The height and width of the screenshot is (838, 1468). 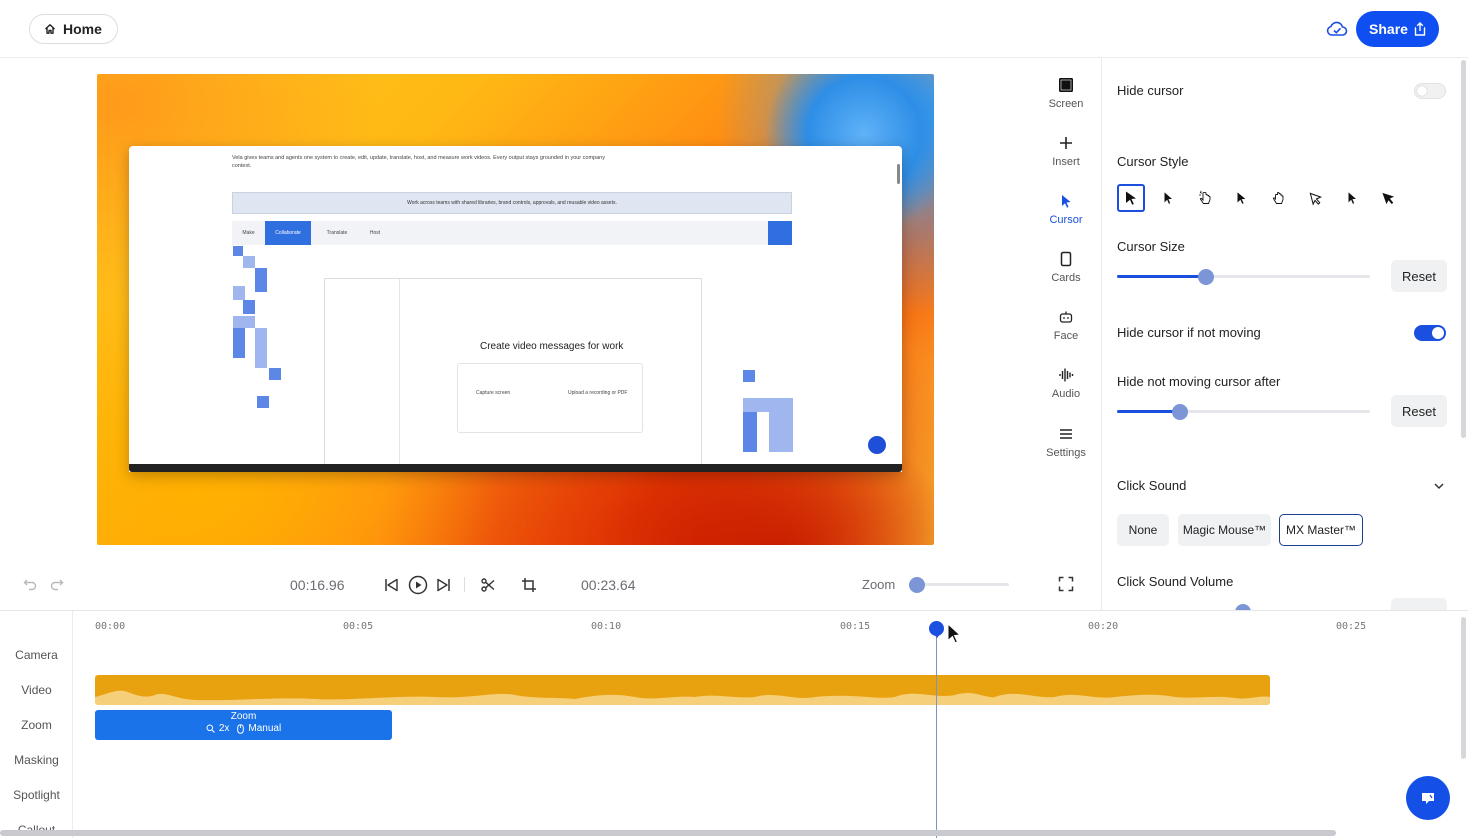 I want to click on redo-icon, so click(x=57, y=584).